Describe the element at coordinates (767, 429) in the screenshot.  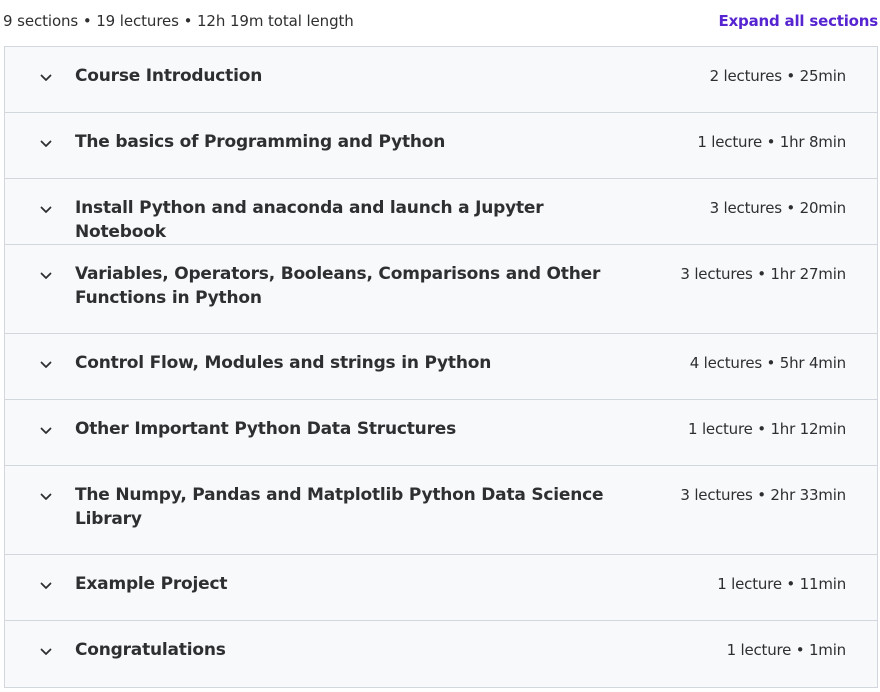
I see `section-meta: 1 lecture • 1hr 12min` at that location.